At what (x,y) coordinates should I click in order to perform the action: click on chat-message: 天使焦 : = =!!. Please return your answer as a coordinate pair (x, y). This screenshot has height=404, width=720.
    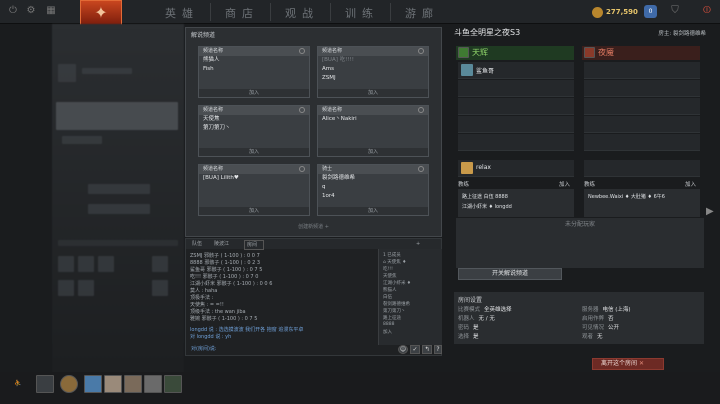
    Looking at the image, I should click on (207, 305).